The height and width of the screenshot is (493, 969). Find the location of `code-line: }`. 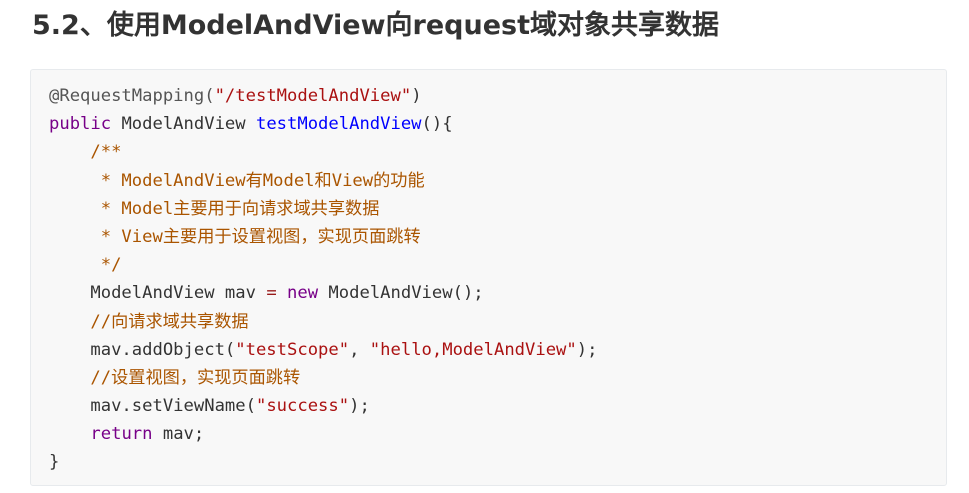

code-line: } is located at coordinates (323, 462).